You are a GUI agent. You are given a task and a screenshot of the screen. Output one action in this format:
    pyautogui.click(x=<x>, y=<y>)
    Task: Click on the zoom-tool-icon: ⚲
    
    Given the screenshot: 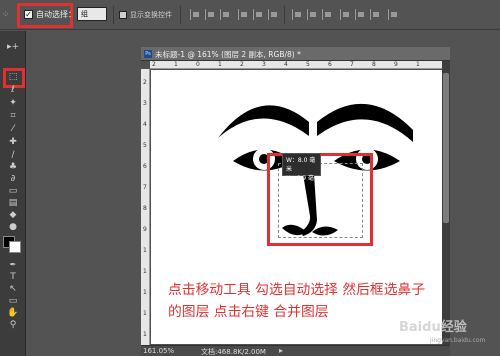 What is the action you would take?
    pyautogui.click(x=13, y=325)
    